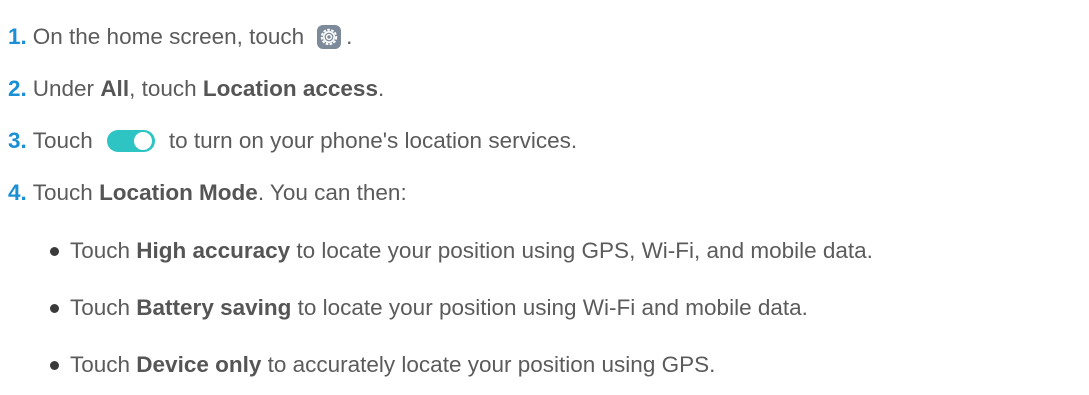  Describe the element at coordinates (213, 250) in the screenshot. I see `bold-term: High accuracy` at that location.